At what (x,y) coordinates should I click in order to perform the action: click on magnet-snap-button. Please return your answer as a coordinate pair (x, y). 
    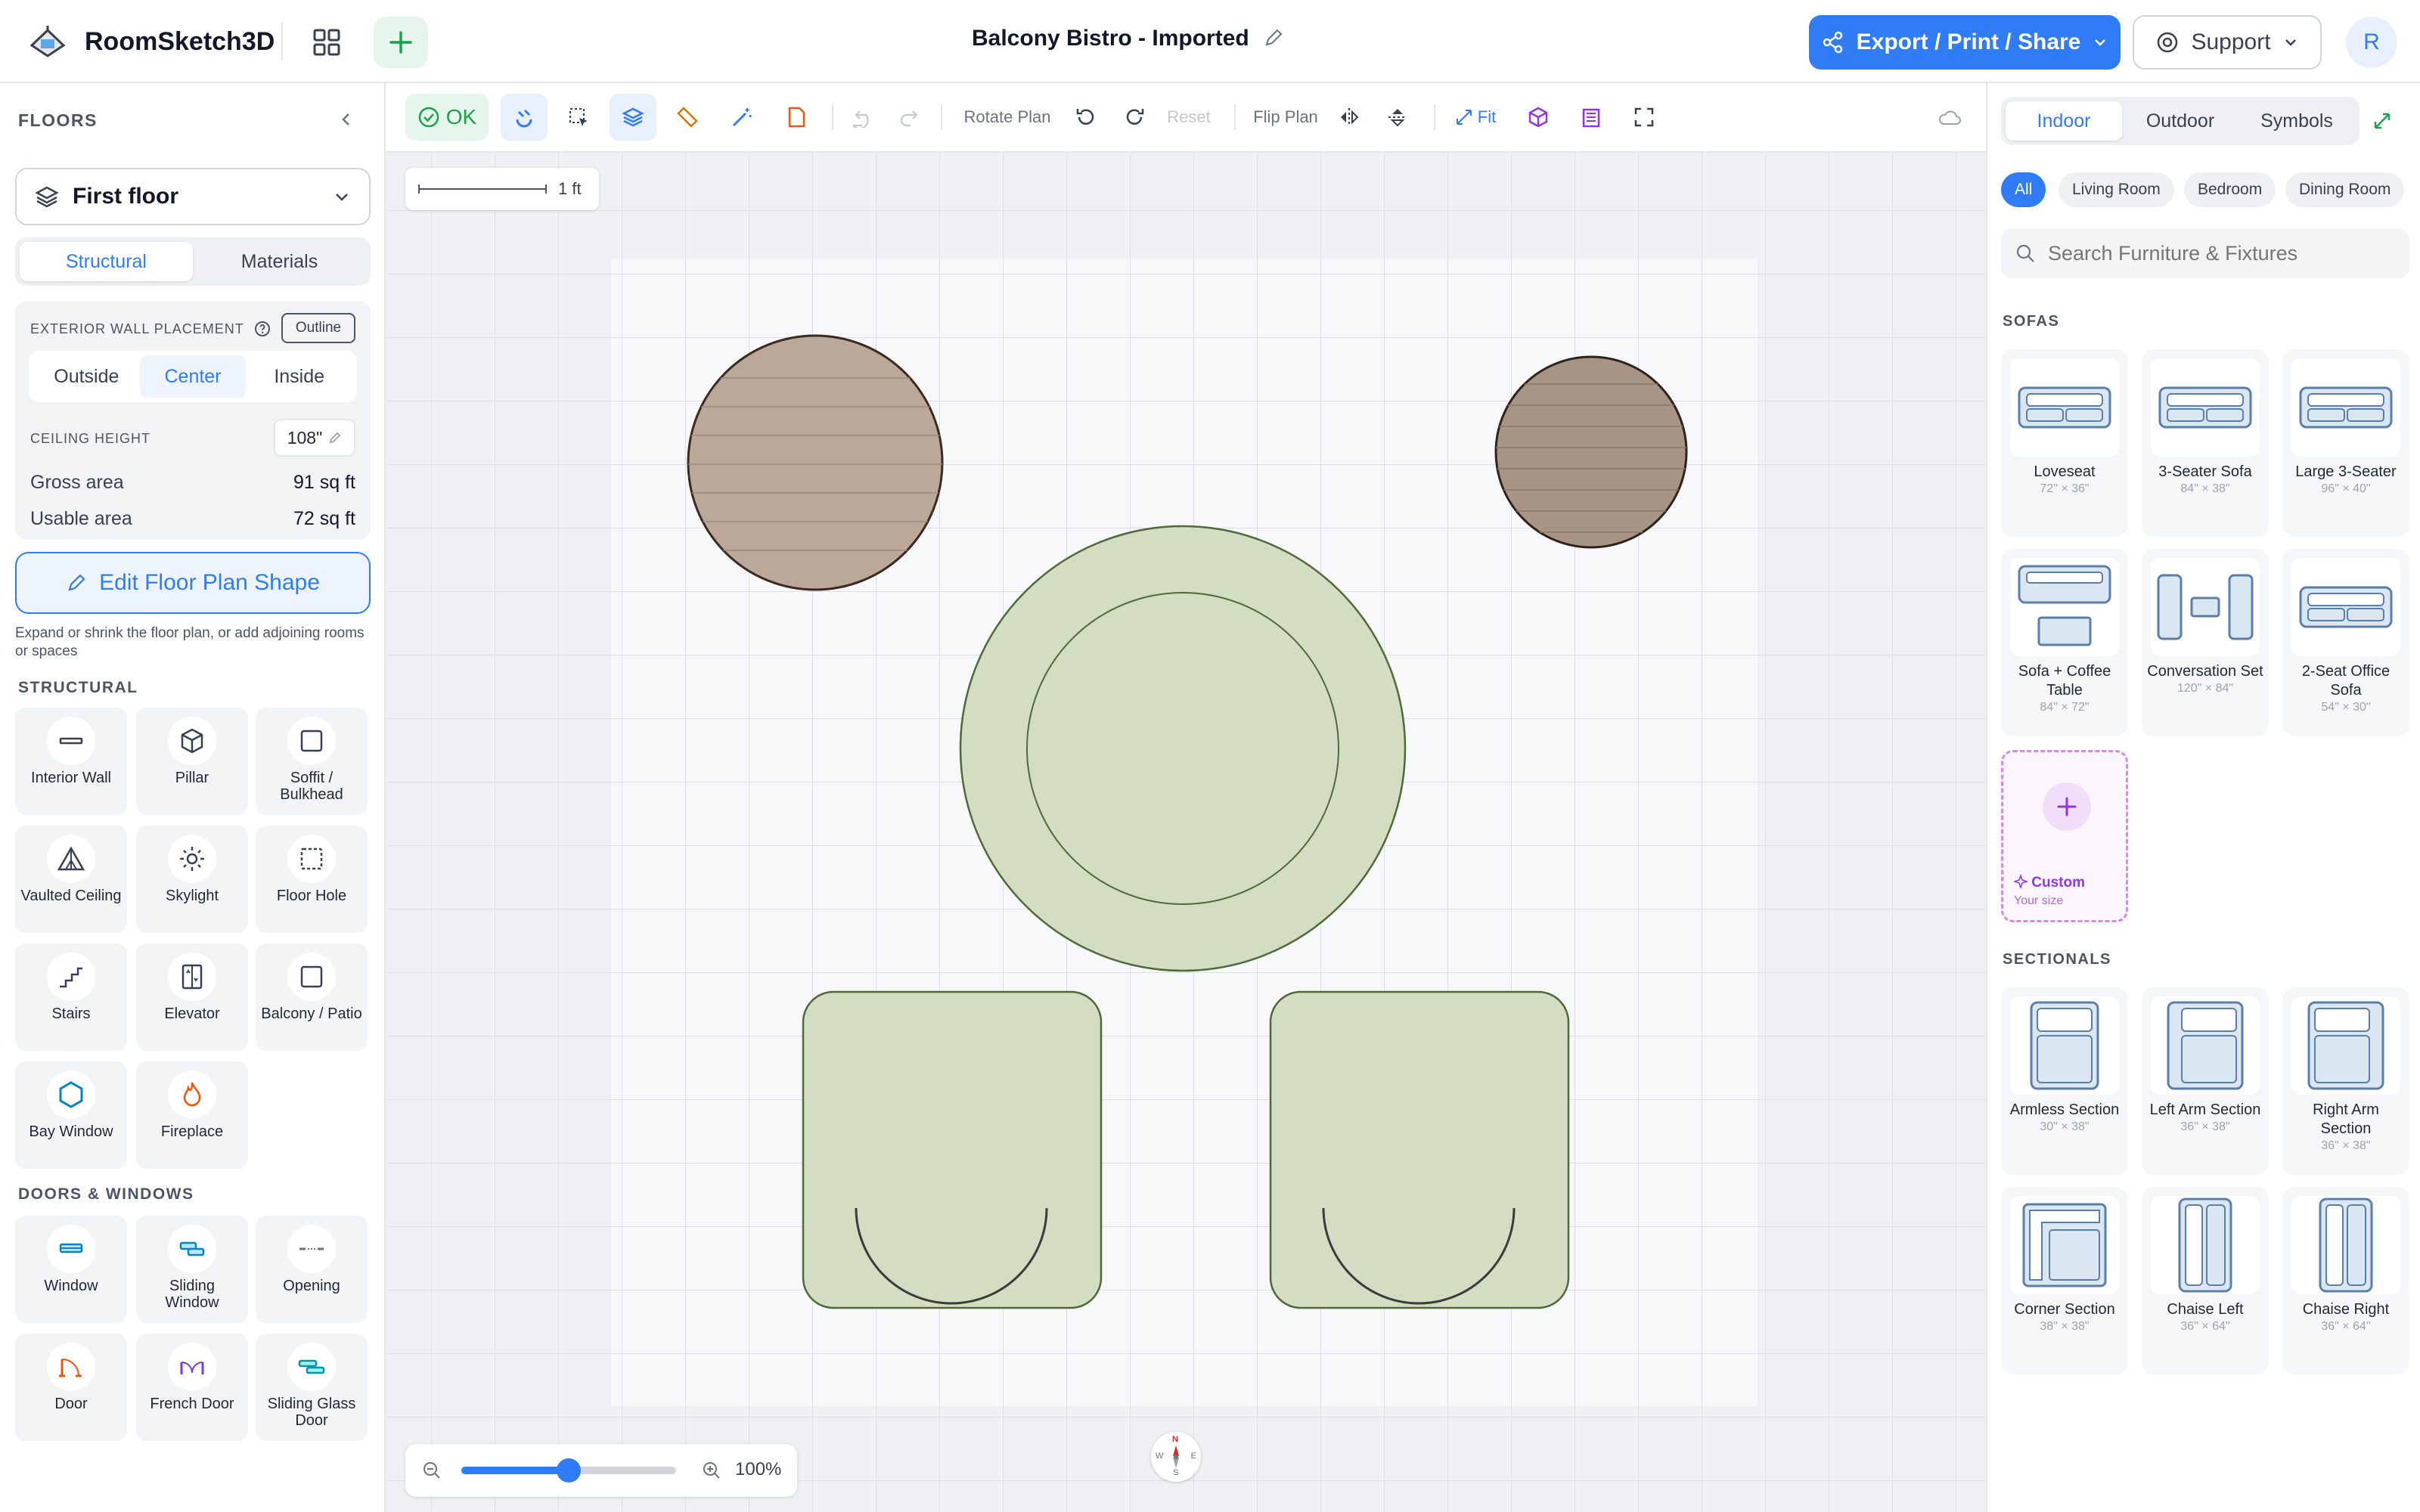
    Looking at the image, I should click on (524, 117).